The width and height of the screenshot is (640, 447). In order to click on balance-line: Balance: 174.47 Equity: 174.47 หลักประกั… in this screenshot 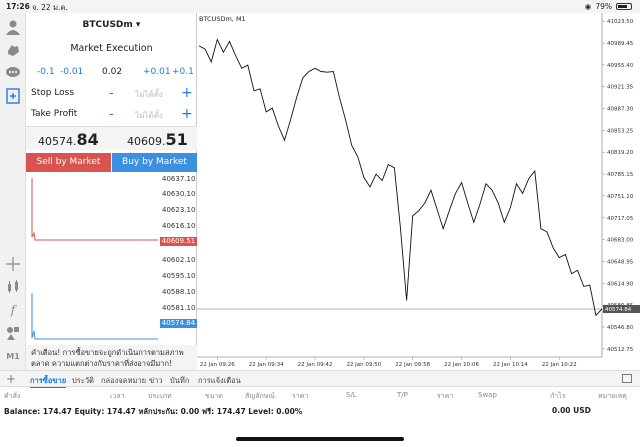, I will do `click(153, 411)`.